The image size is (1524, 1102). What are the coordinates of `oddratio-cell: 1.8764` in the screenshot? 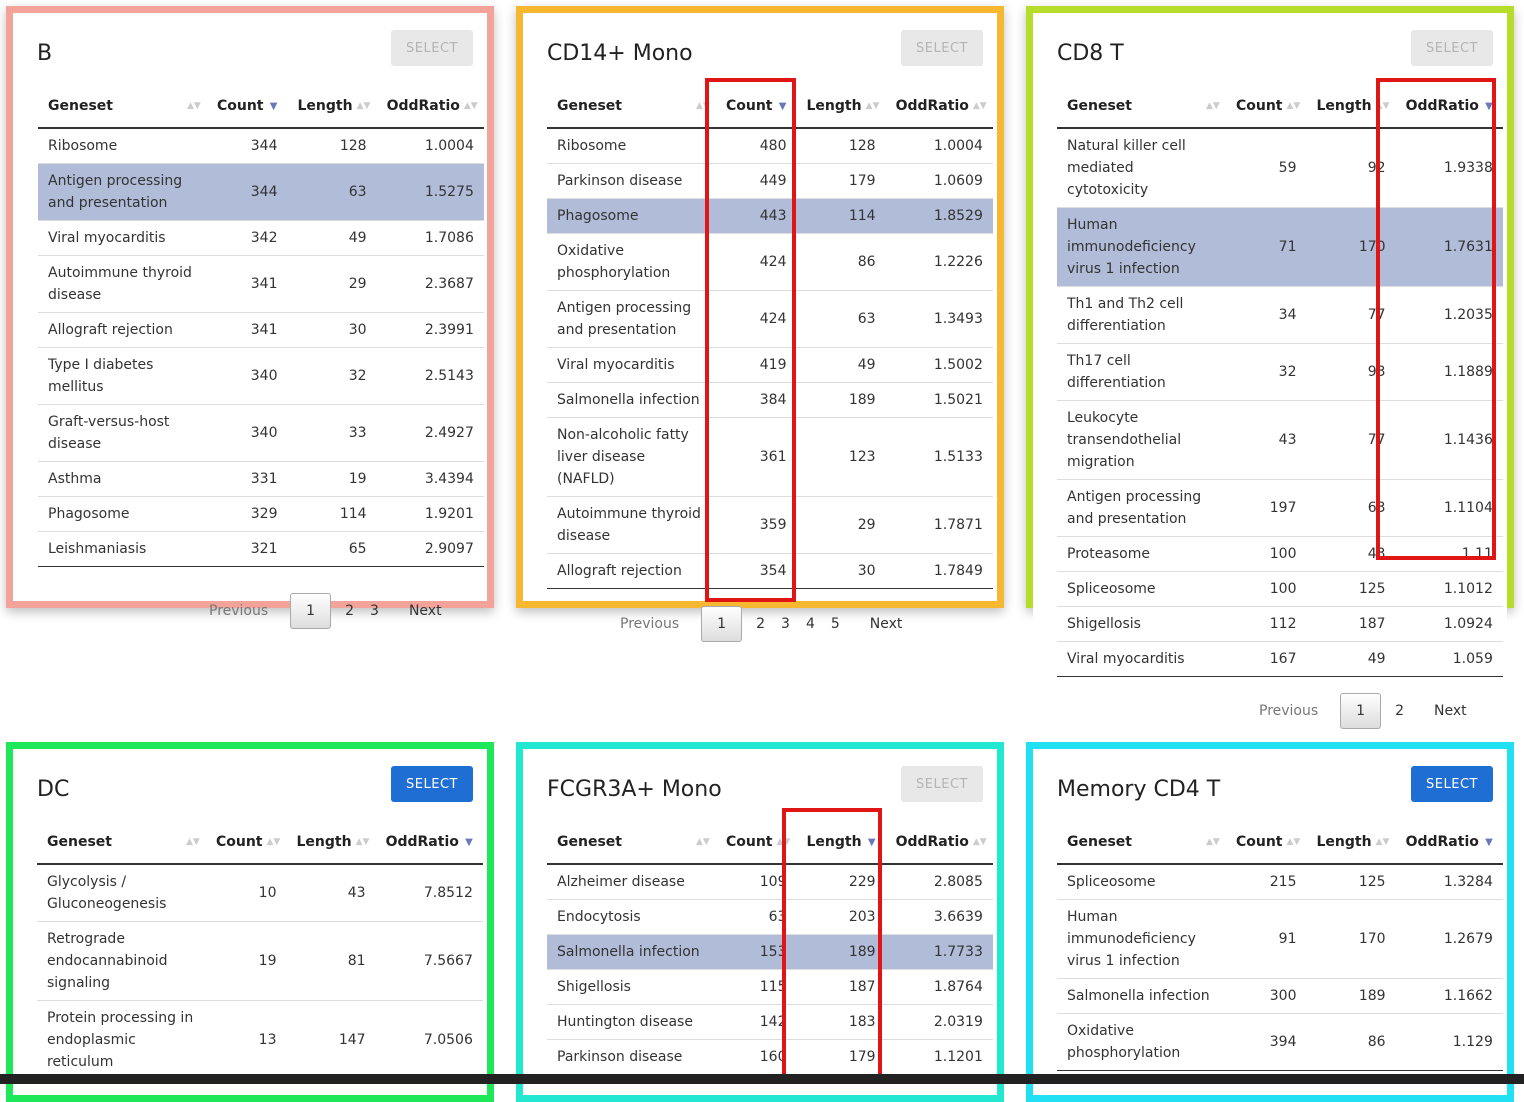 It's located at (939, 987).